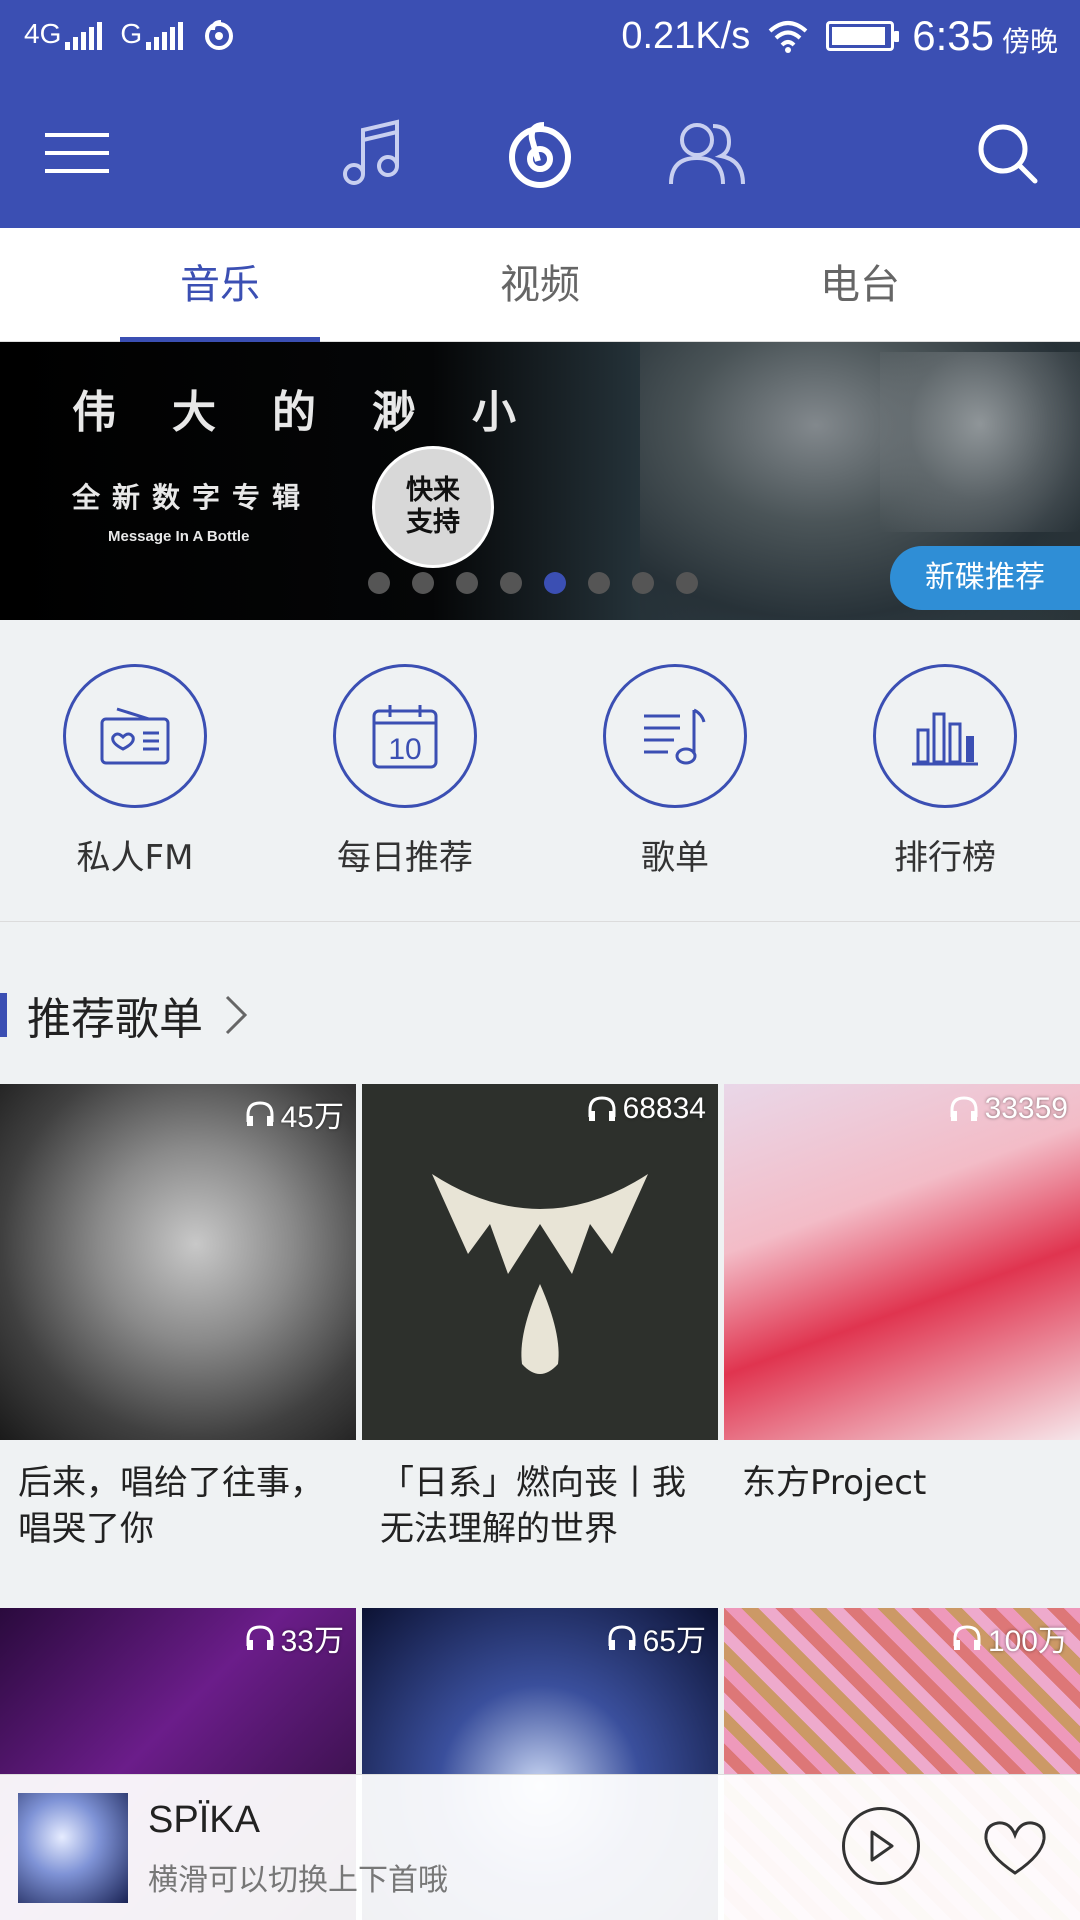 Image resolution: width=1080 pixels, height=1920 pixels. I want to click on playlist-cover-2: 68834, so click(540, 1262).